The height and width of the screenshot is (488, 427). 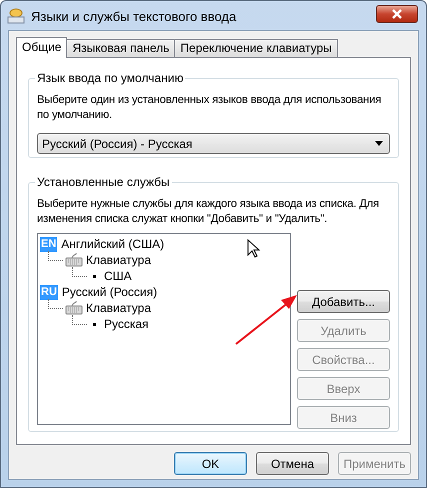 I want to click on dialog-button: OK, so click(x=210, y=463).